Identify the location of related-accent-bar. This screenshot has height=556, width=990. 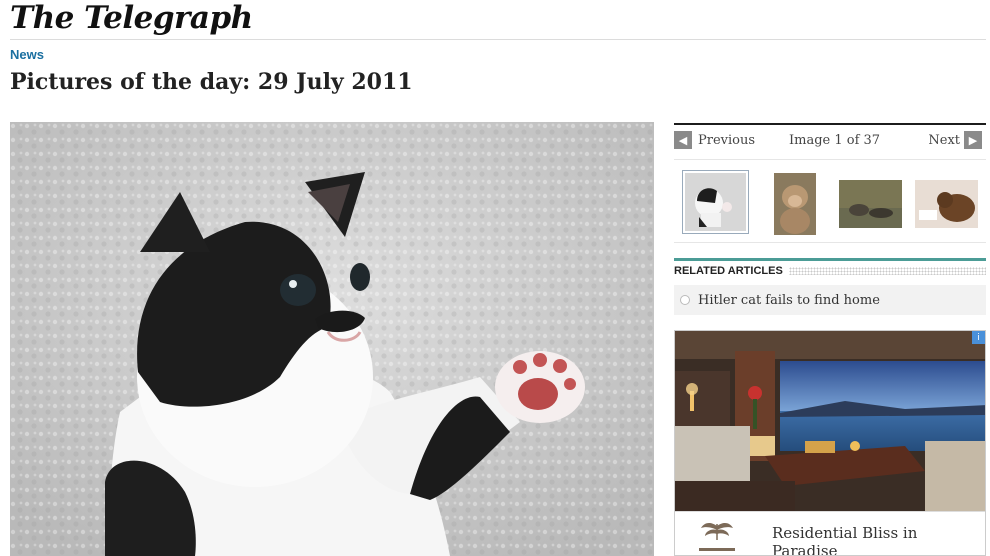
(830, 259).